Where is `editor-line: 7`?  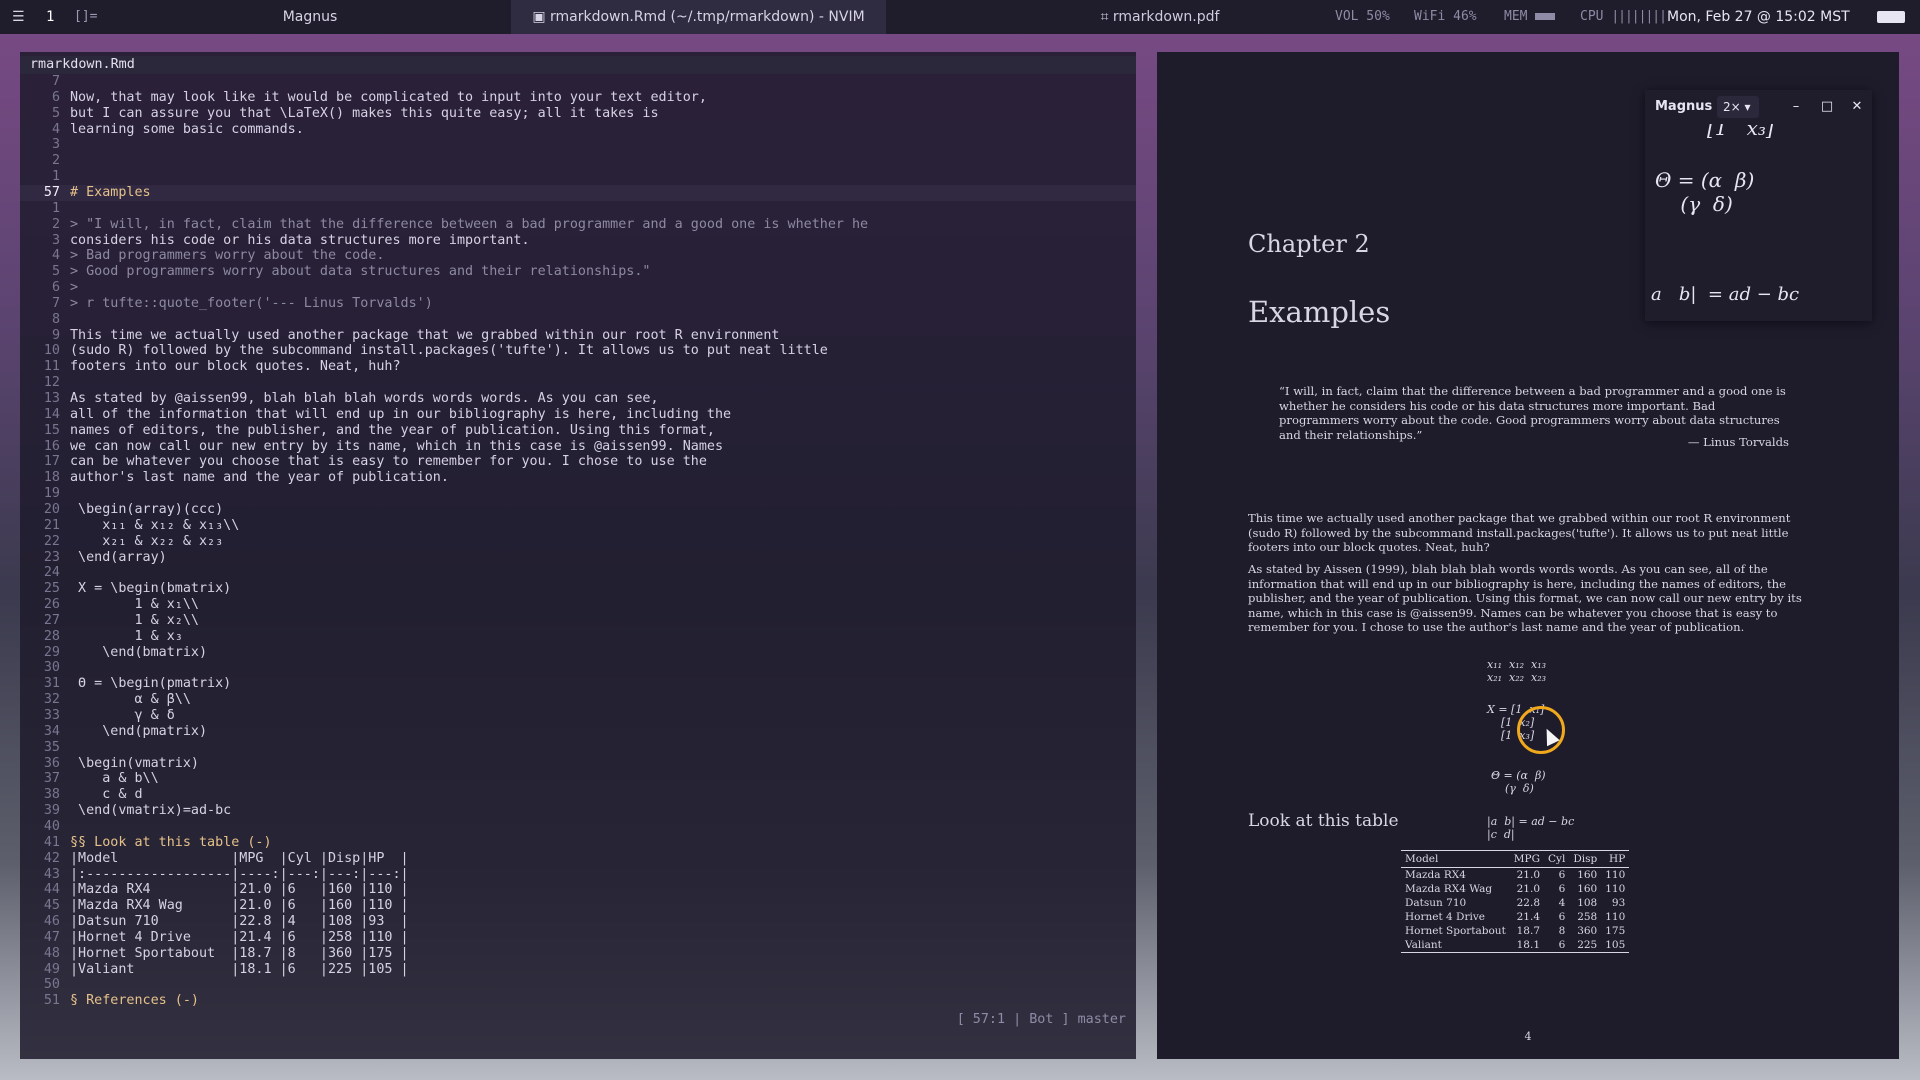
editor-line: 7 is located at coordinates (578, 82).